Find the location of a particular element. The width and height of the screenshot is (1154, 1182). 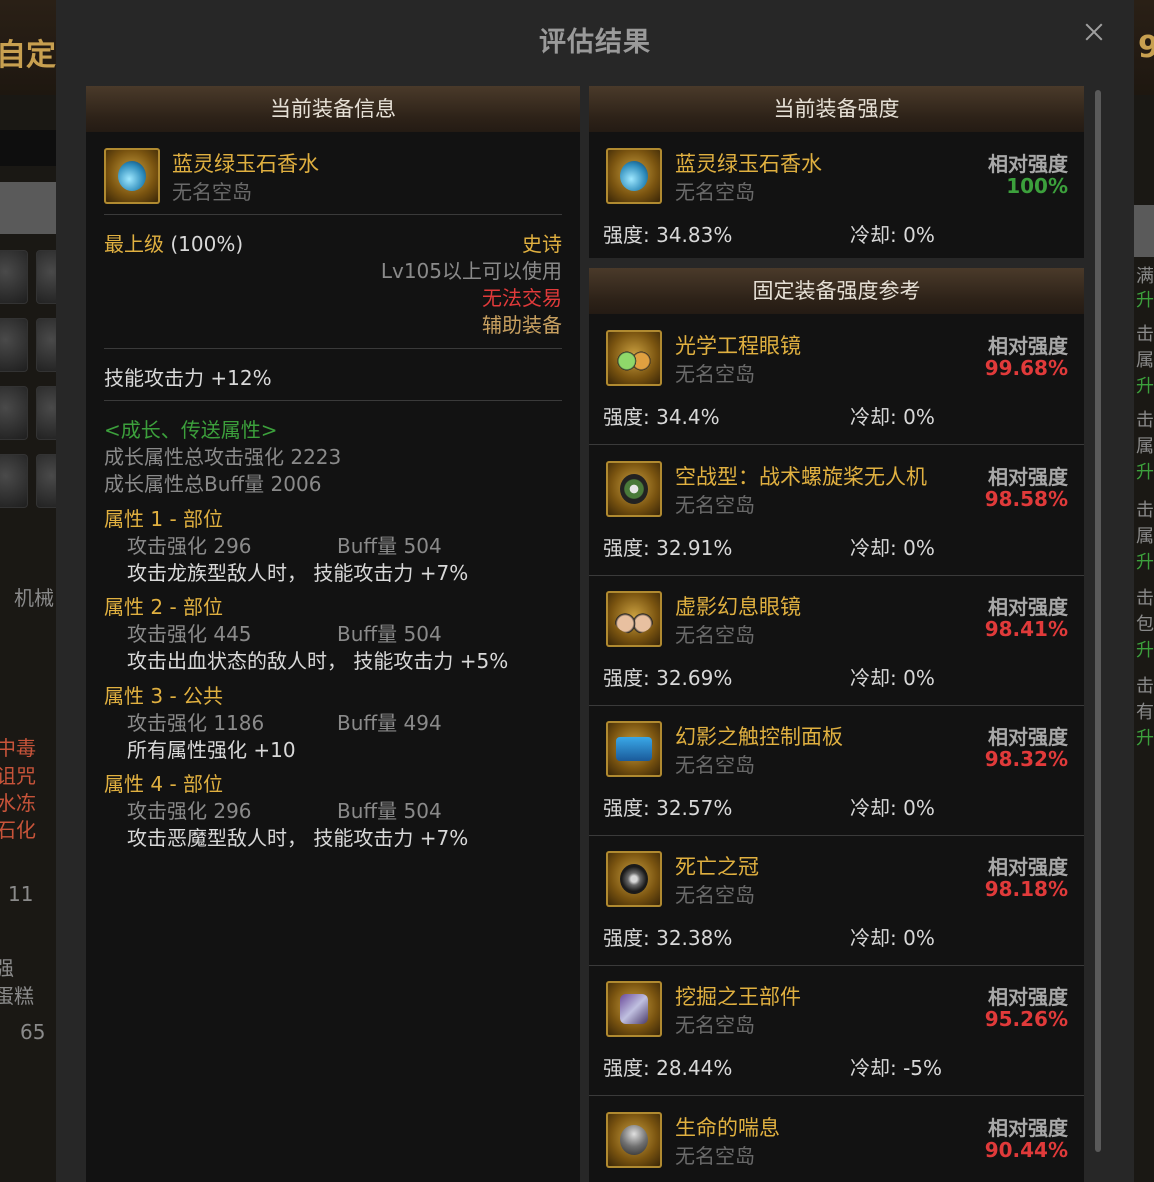

relative-strength-value: 90.44% is located at coordinates (1026, 1150).